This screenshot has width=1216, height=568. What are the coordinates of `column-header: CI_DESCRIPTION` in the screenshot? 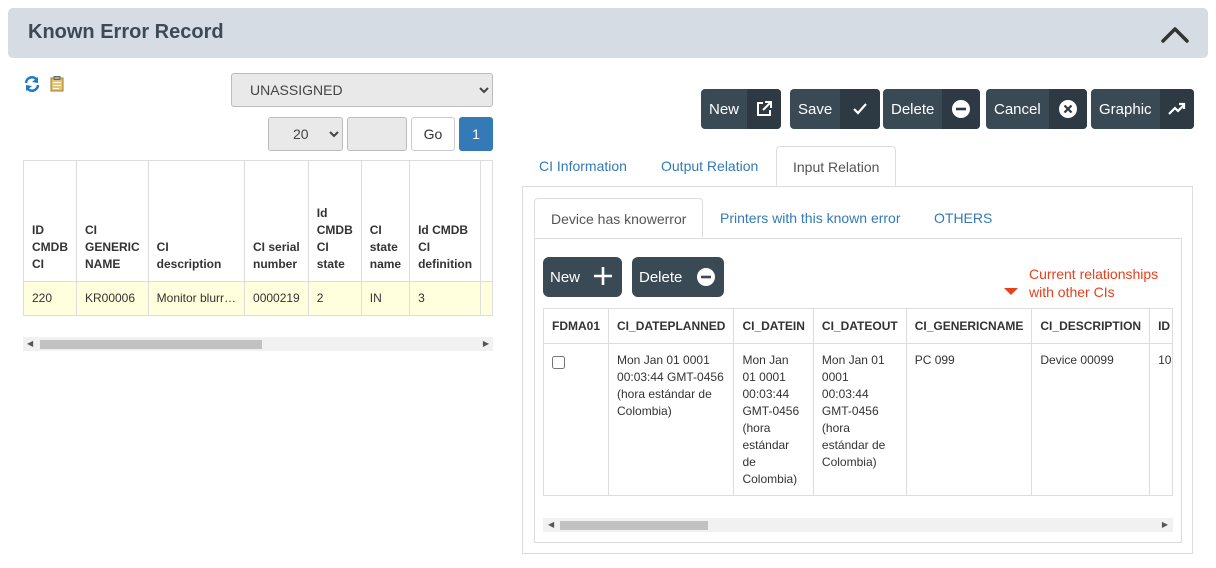 It's located at (1091, 326).